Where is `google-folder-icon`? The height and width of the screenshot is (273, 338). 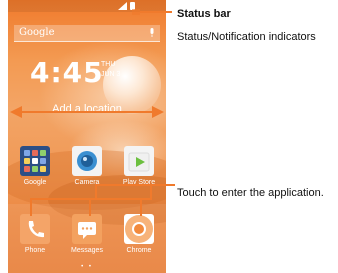
google-folder-icon is located at coordinates (35, 161).